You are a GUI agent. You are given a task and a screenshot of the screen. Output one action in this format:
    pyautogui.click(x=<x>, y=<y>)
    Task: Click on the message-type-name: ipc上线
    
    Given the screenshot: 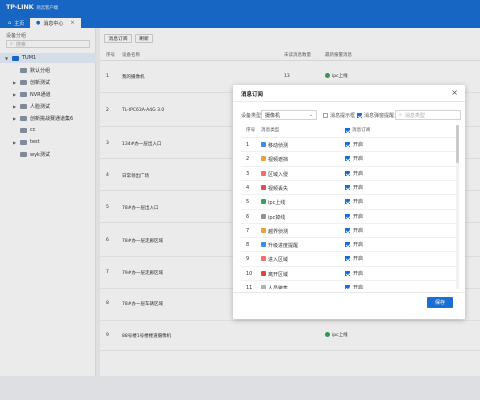 What is the action you would take?
    pyautogui.click(x=277, y=203)
    